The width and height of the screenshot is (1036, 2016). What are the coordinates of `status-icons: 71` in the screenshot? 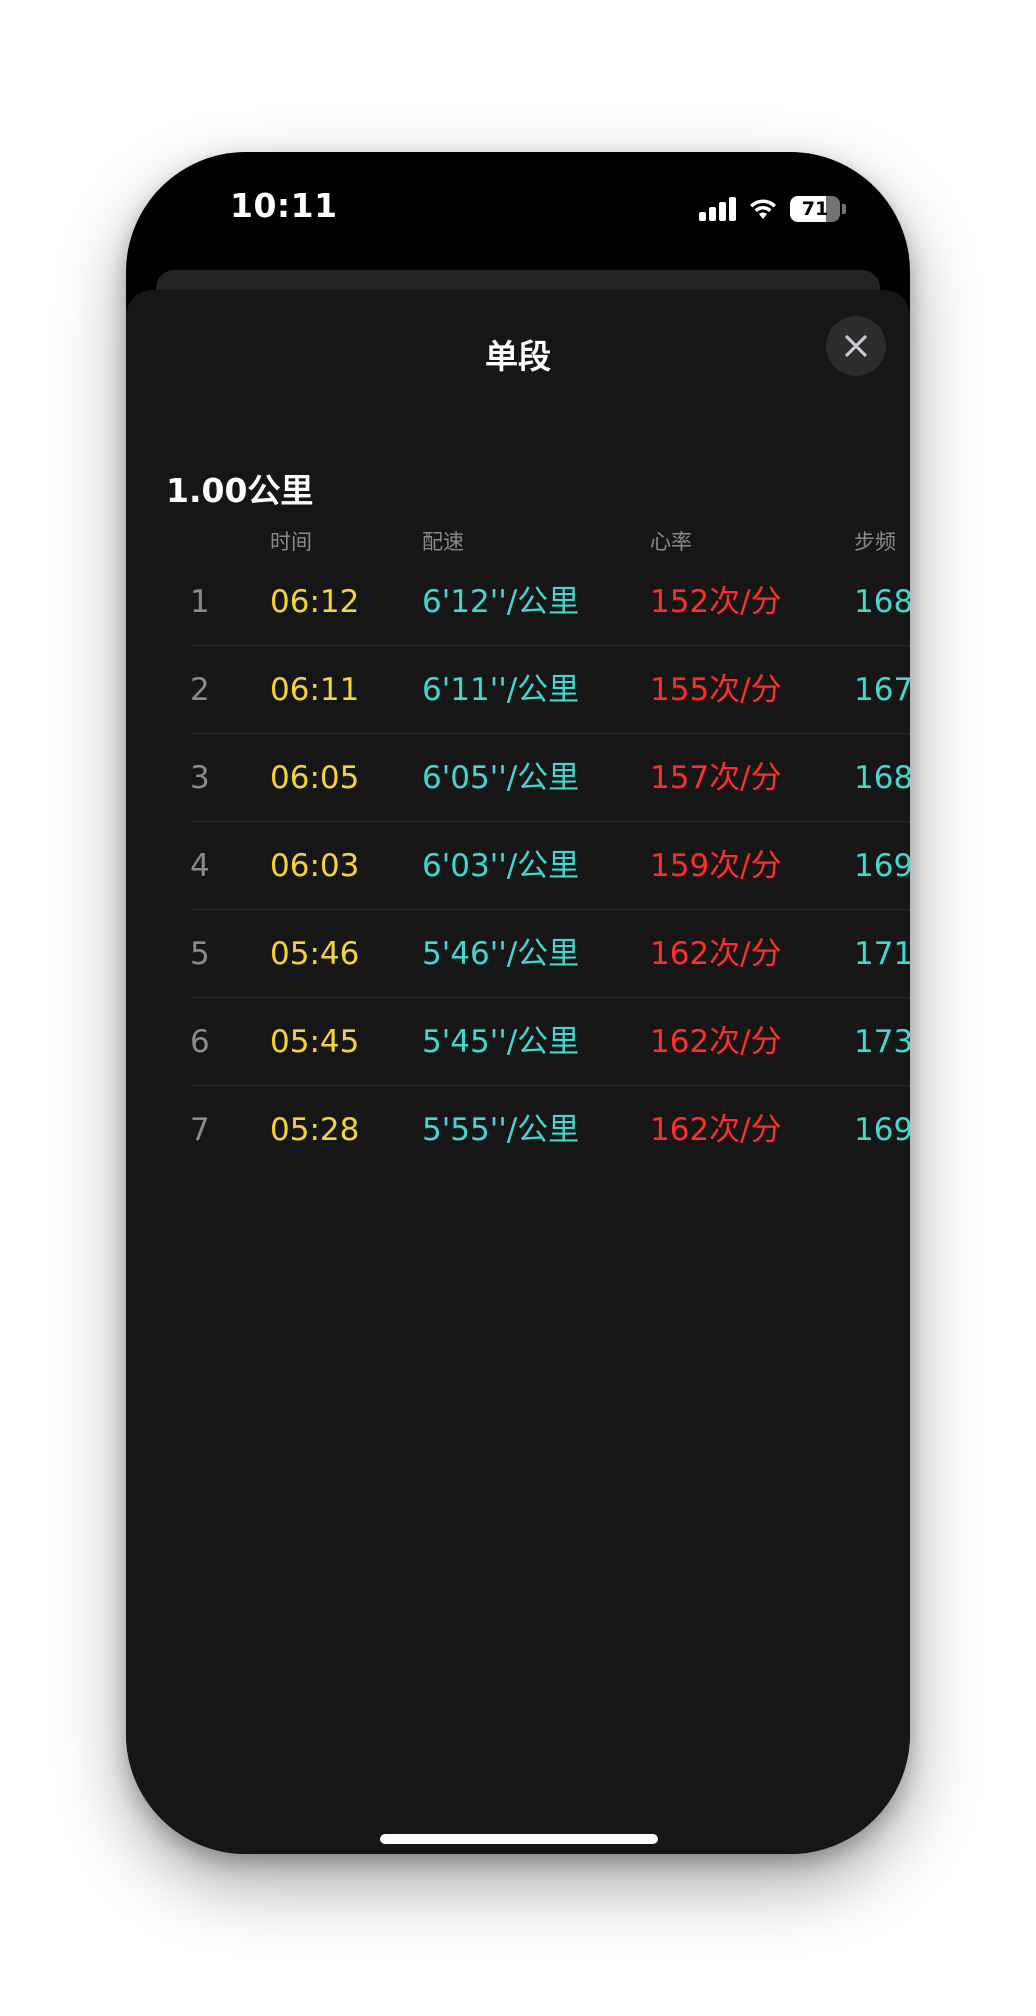 It's located at (772, 209).